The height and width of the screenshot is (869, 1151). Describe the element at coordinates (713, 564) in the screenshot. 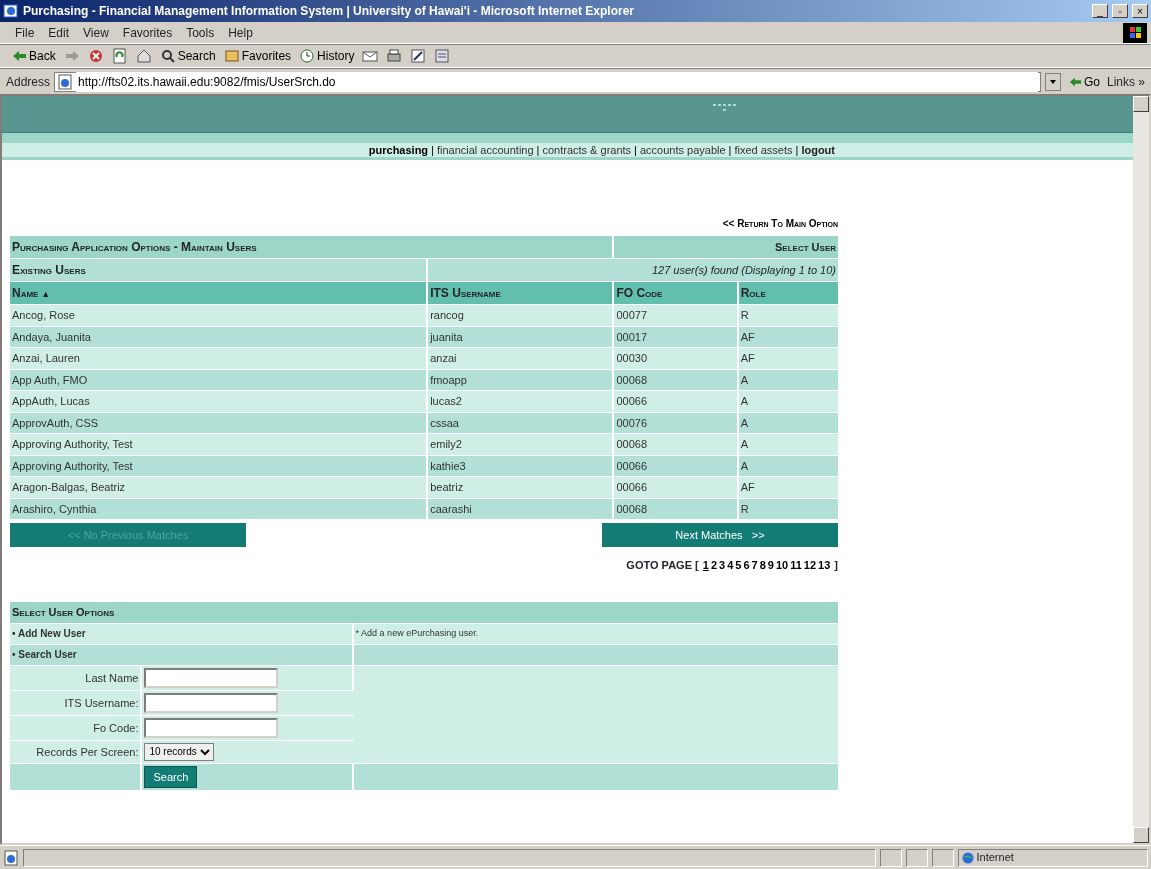

I see `page-link: 2` at that location.